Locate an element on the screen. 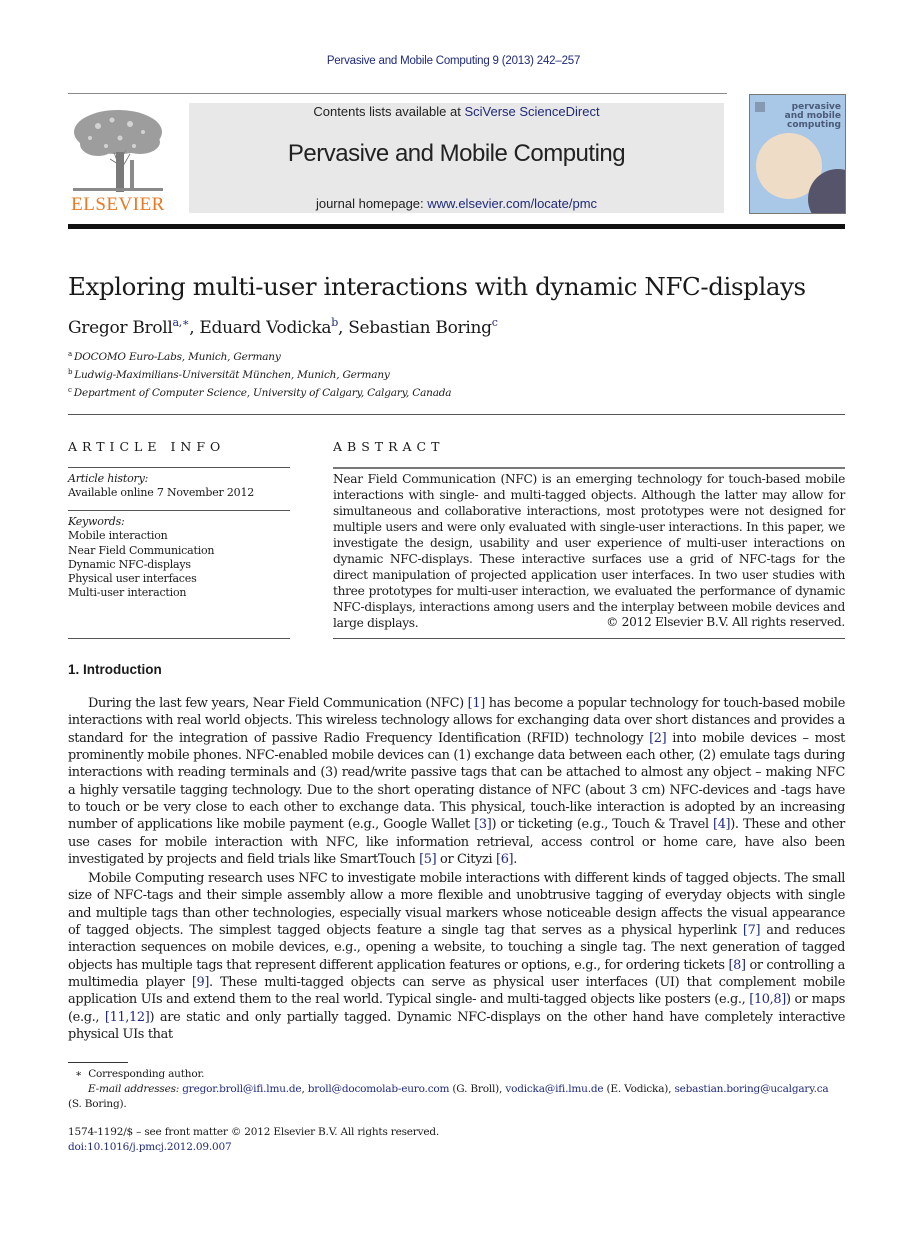 The image size is (907, 1238). history-value: Available online 7 November 2012 is located at coordinates (161, 493).